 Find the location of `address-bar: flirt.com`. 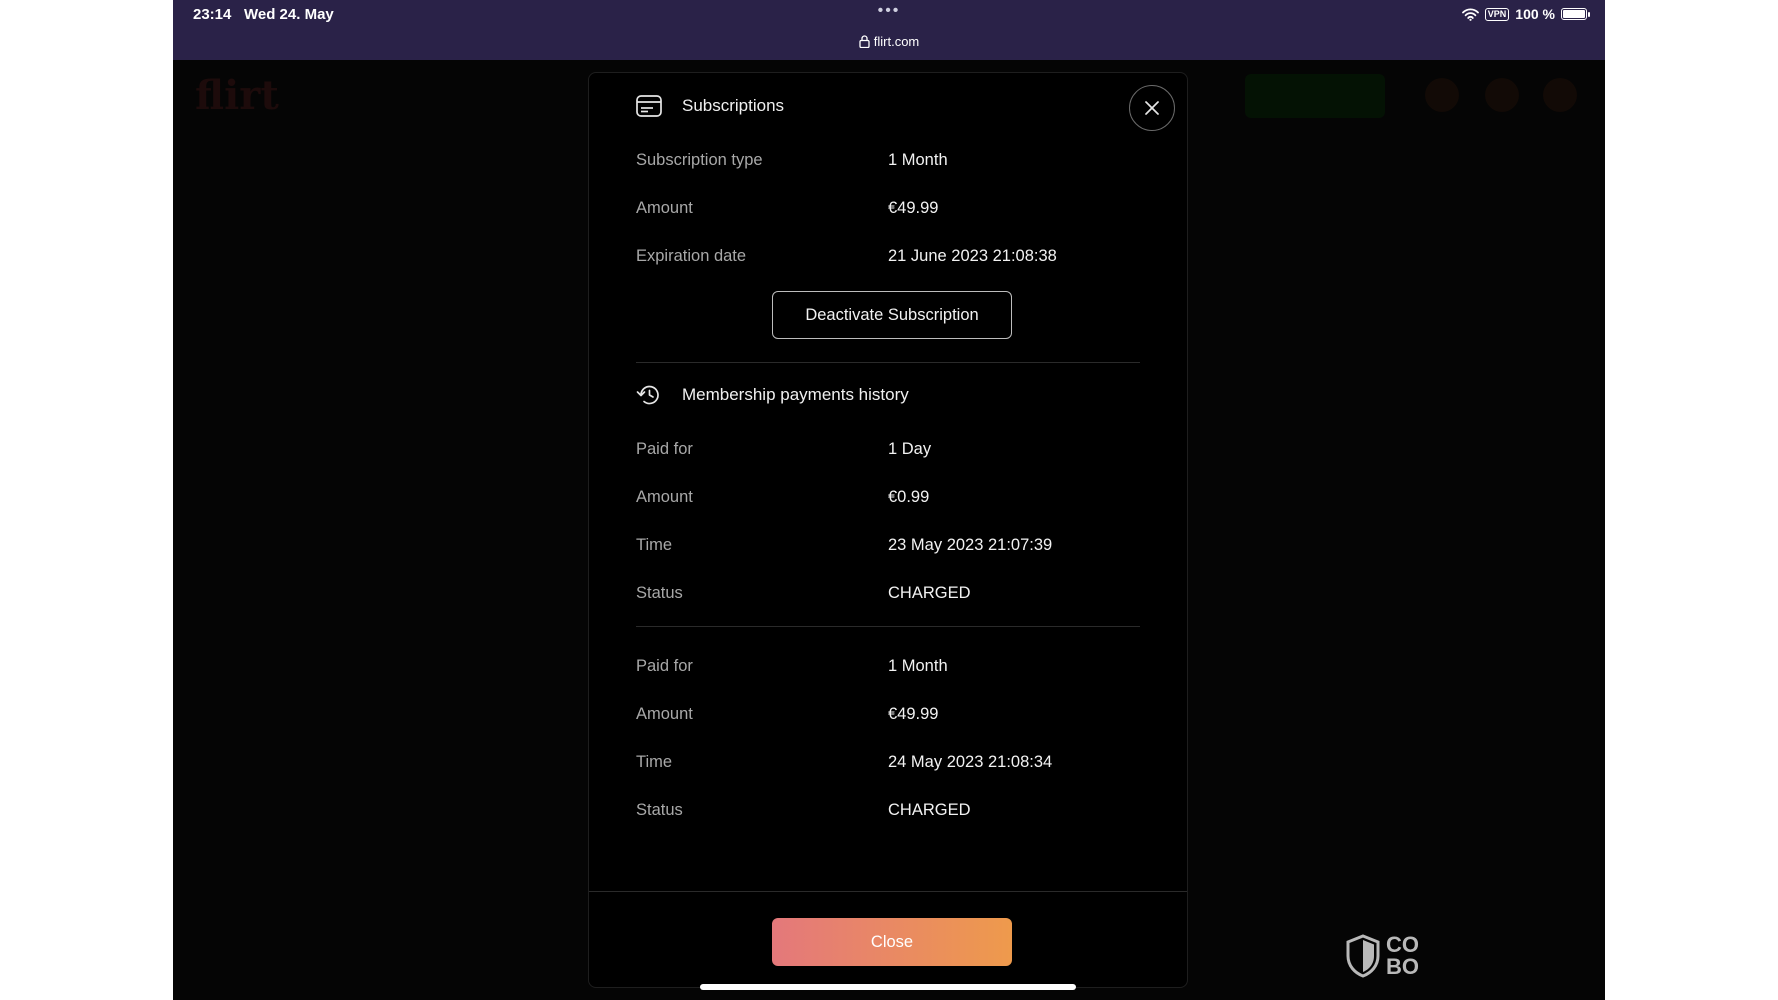

address-bar: flirt.com is located at coordinates (889, 41).